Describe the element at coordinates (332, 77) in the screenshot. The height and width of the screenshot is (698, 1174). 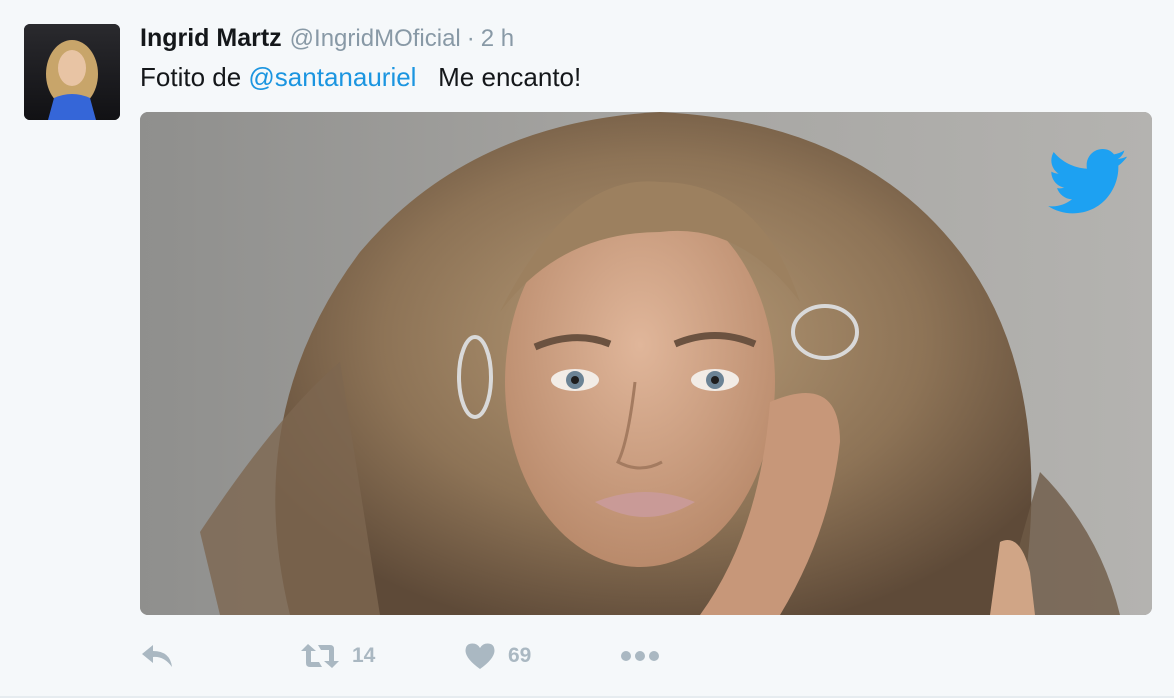
I see `mention-link: @santanauriel` at that location.